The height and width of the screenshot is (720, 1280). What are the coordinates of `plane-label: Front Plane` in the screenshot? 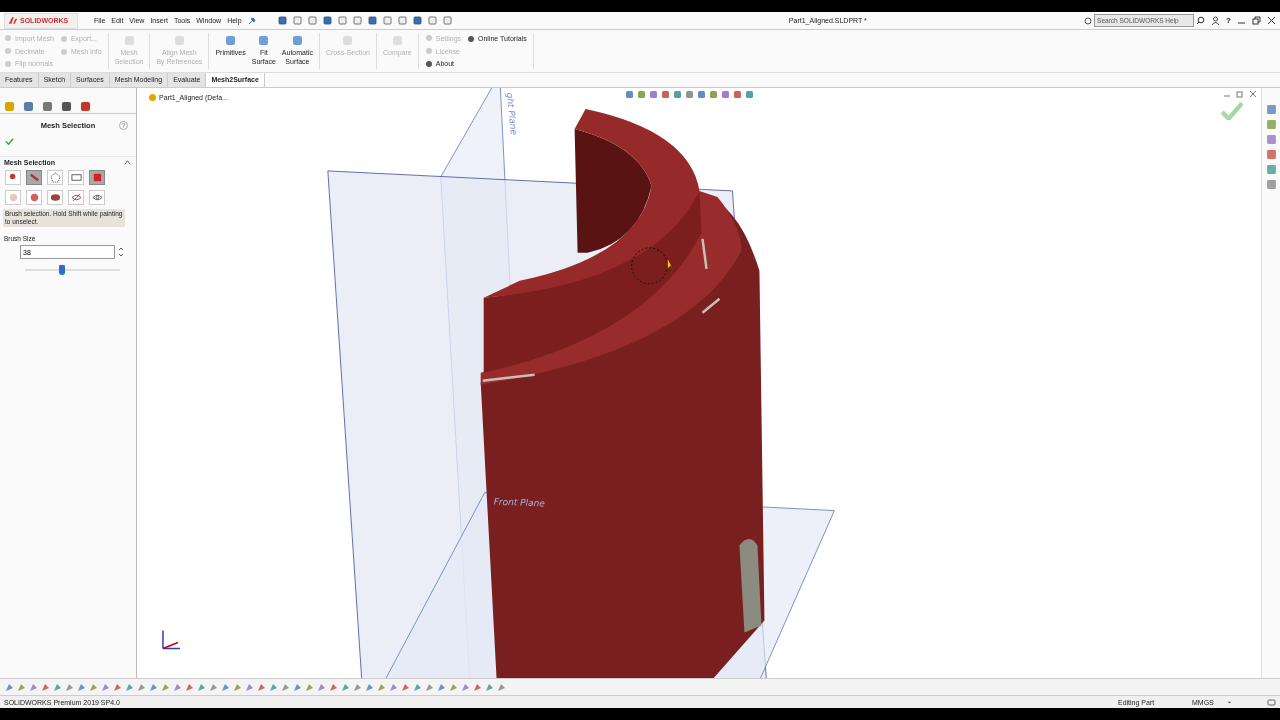 It's located at (519, 502).